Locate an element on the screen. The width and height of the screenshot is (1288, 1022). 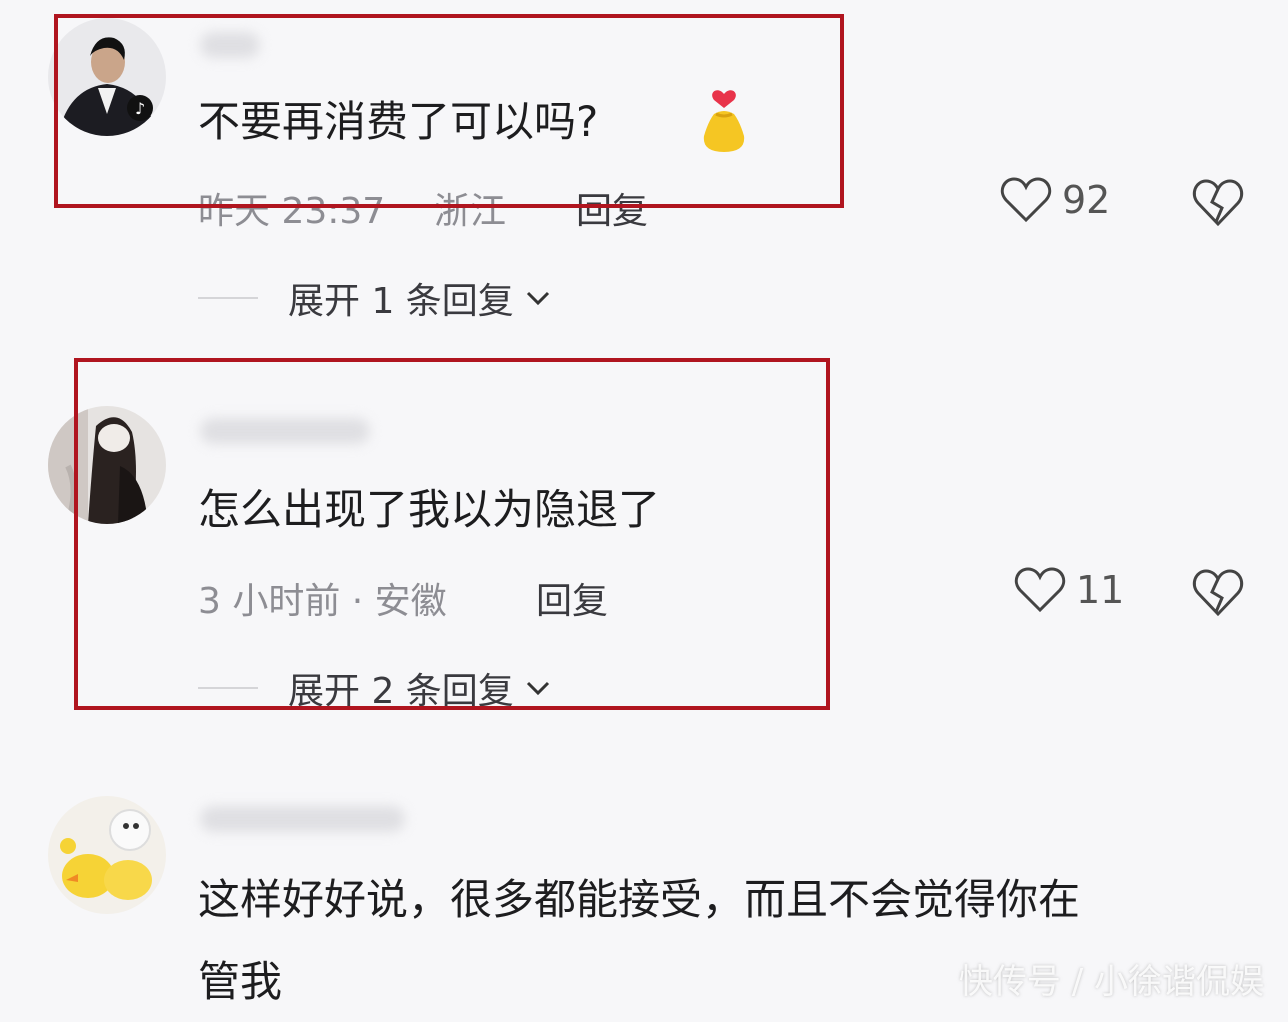
like-count: 11 is located at coordinates (1100, 590).